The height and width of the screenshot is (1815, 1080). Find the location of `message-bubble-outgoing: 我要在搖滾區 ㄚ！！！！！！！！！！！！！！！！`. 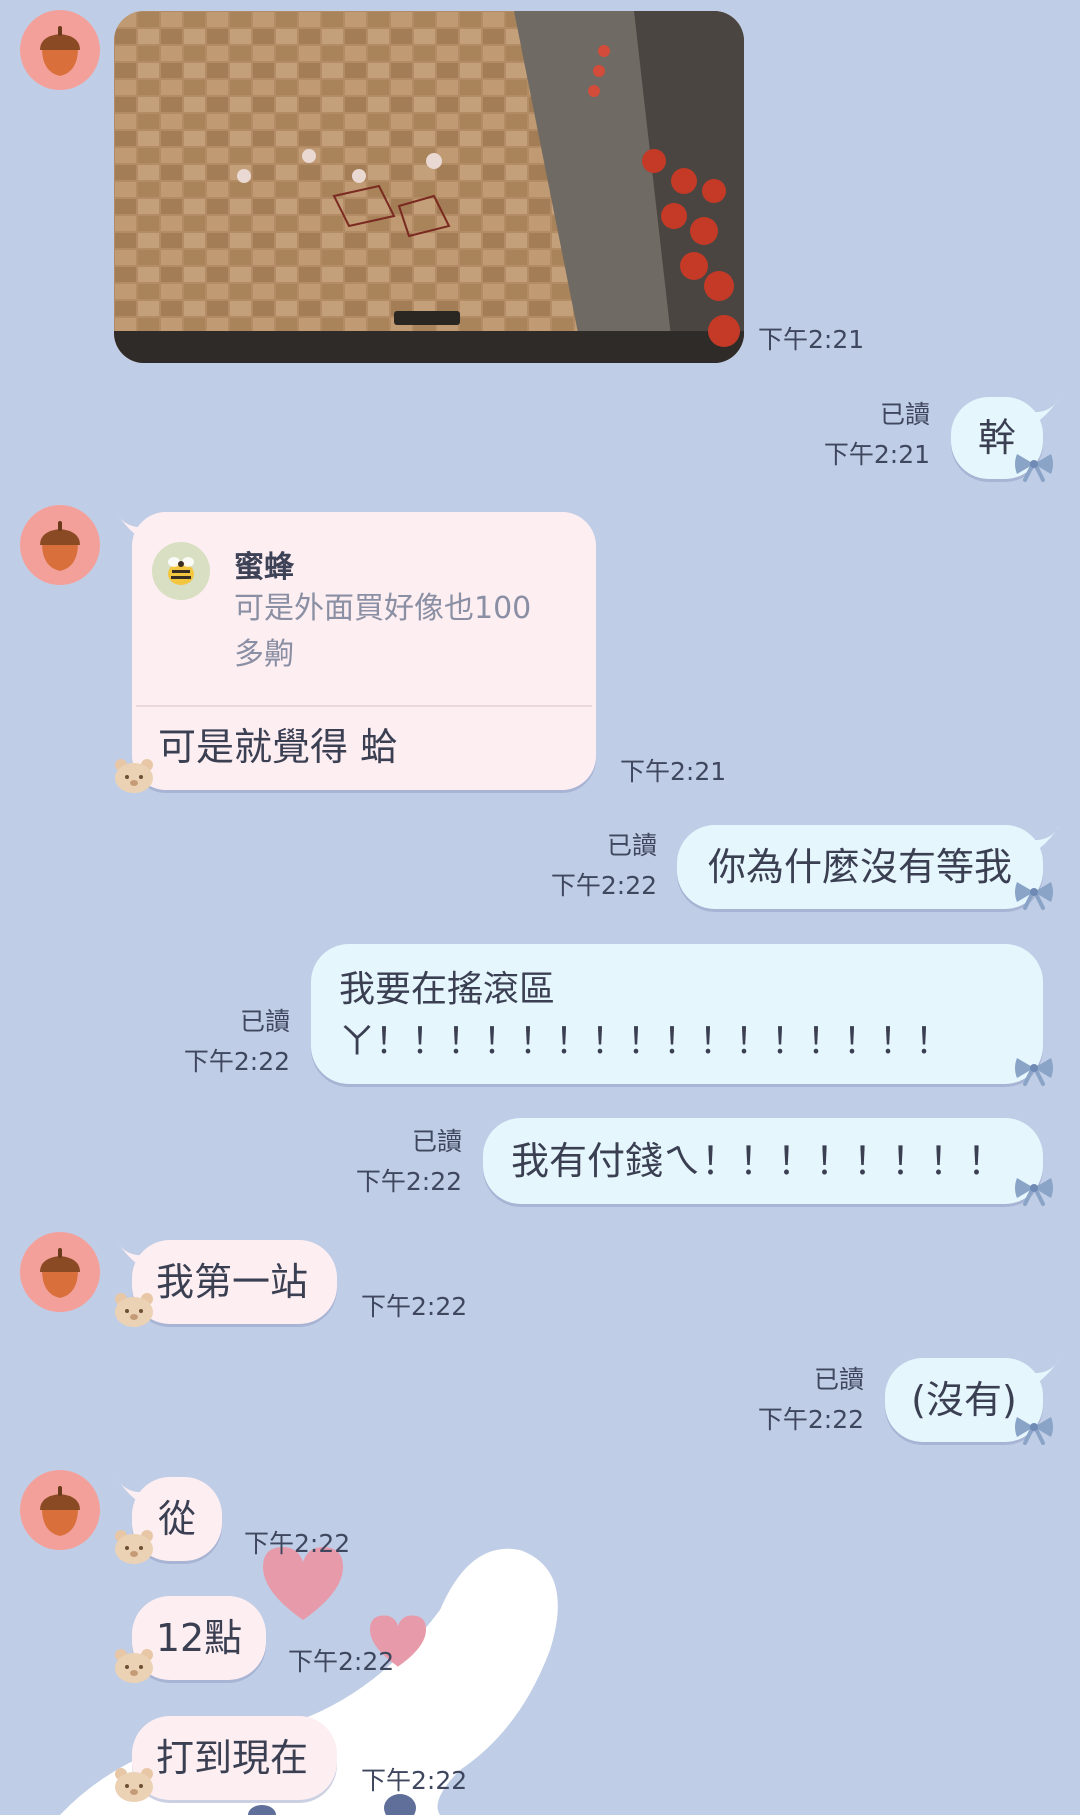

message-bubble-outgoing: 我要在搖滾區 ㄚ！！！！！！！！！！！！！！！！ is located at coordinates (677, 1014).